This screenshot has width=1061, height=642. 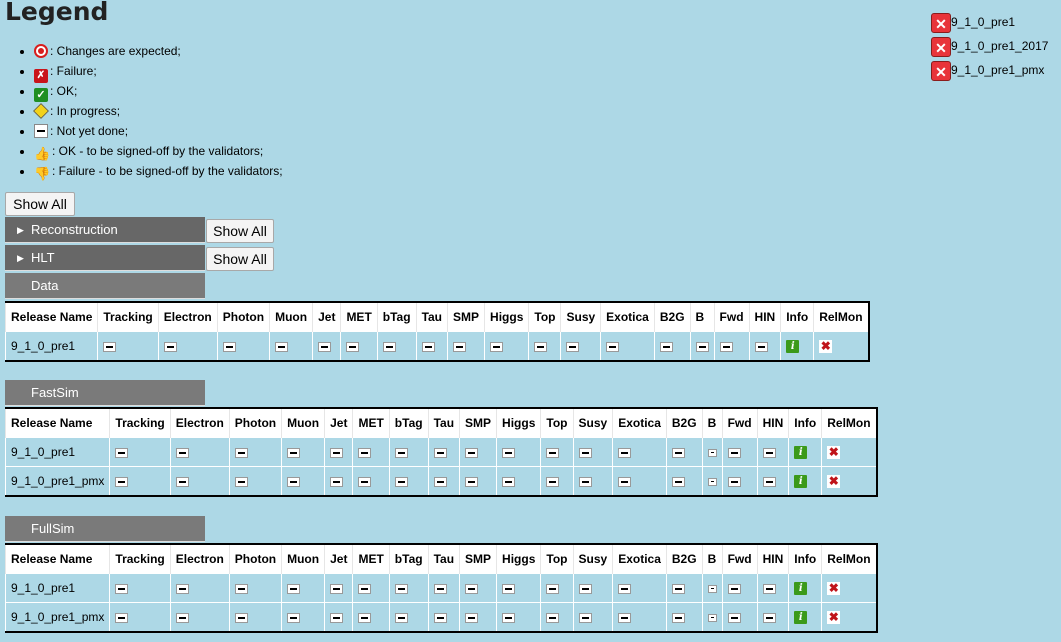 What do you see at coordinates (240, 231) in the screenshot?
I see `show-all-reconstruction-button: Show All` at bounding box center [240, 231].